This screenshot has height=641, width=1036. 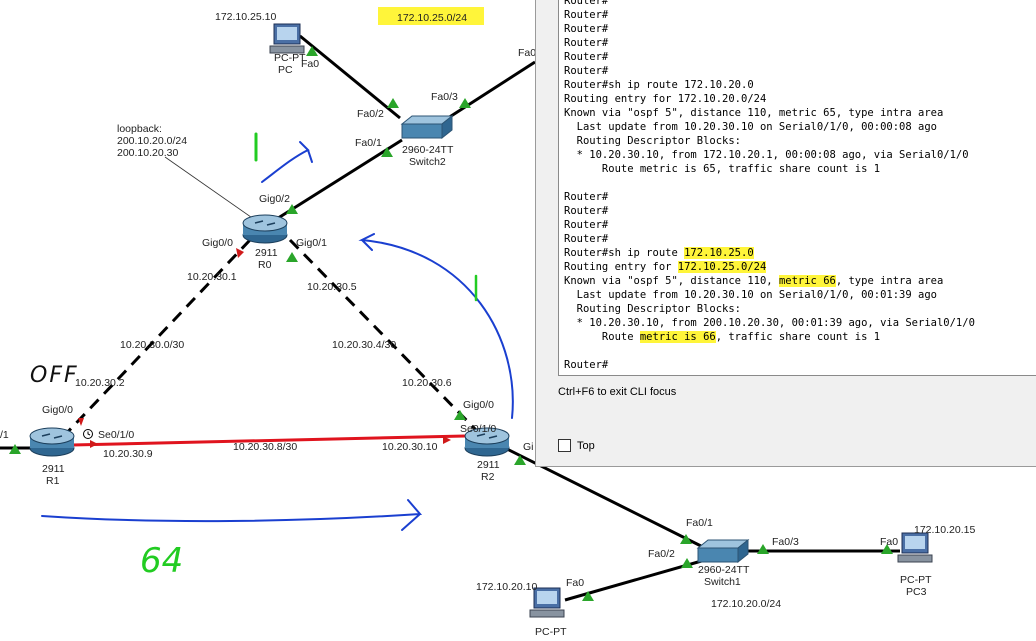 What do you see at coordinates (4, 435) in the screenshot?
I see `r1-left-port: /1` at bounding box center [4, 435].